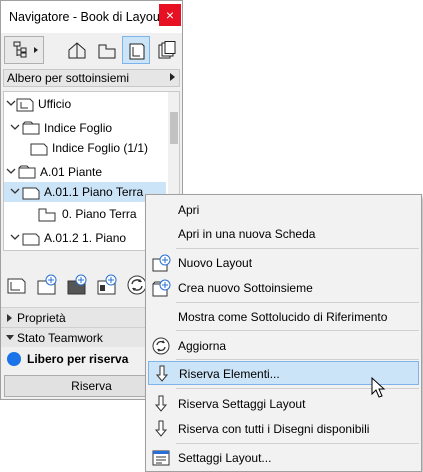 The height and width of the screenshot is (472, 423). I want to click on status-dot-icon, so click(14, 359).